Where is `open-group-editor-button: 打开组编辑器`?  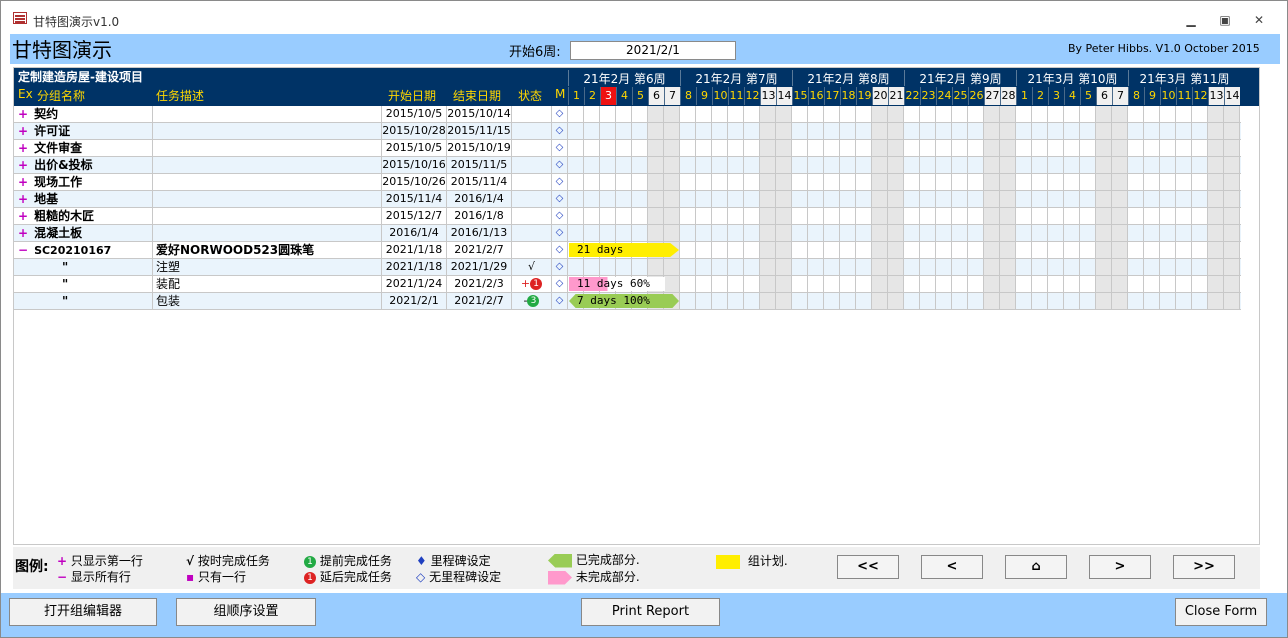
open-group-editor-button: 打开组编辑器 is located at coordinates (83, 612).